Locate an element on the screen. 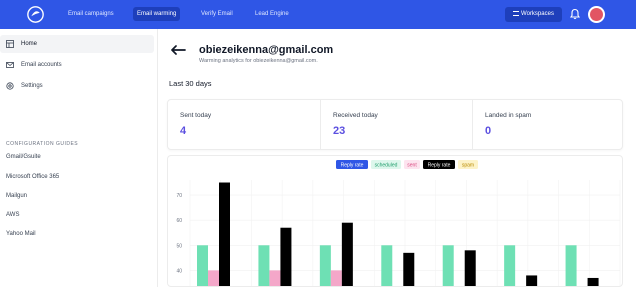  home-icon is located at coordinates (10, 44).